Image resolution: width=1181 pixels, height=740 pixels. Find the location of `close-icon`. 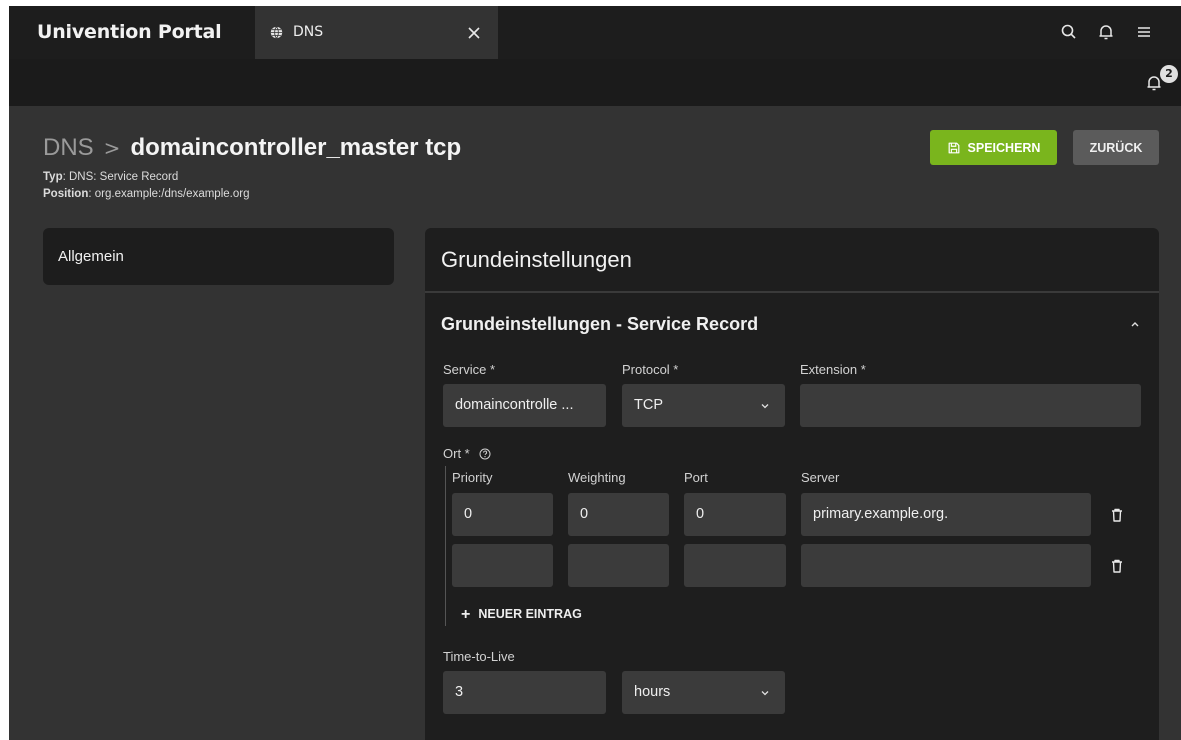

close-icon is located at coordinates (474, 33).